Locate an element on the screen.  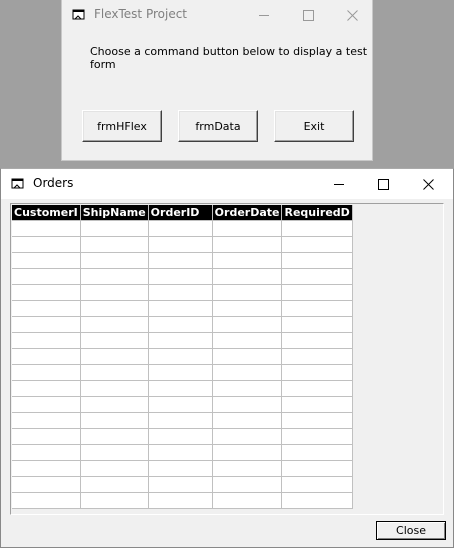
column-header-shipname: ShipName is located at coordinates (114, 213).